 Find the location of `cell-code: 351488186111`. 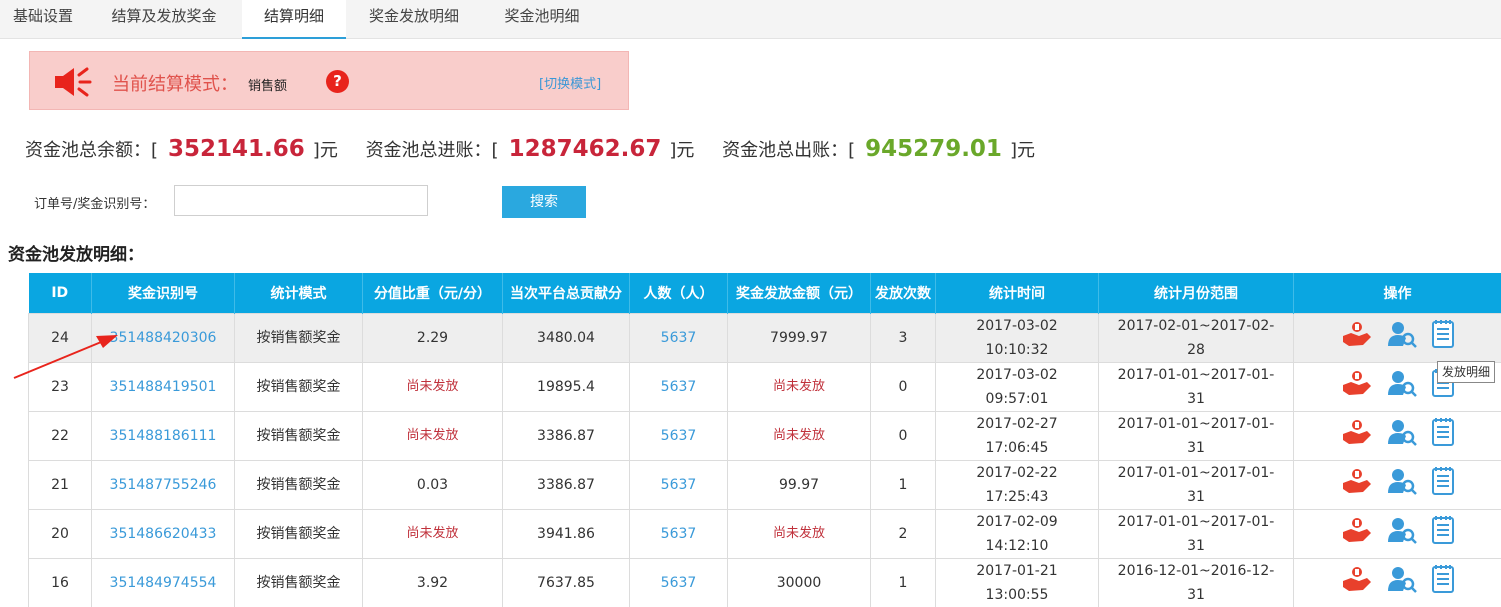

cell-code: 351488186111 is located at coordinates (163, 435).